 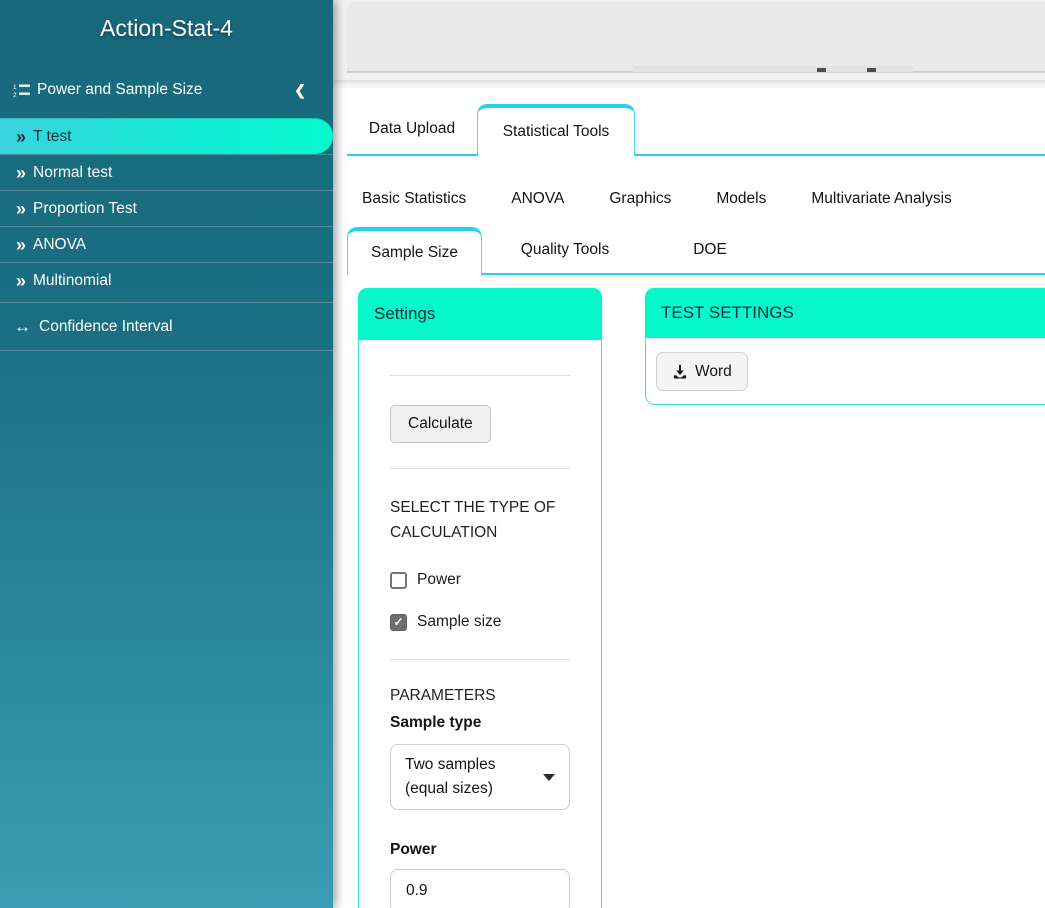 I want to click on list-ol-icon: 1 2, so click(x=21, y=90).